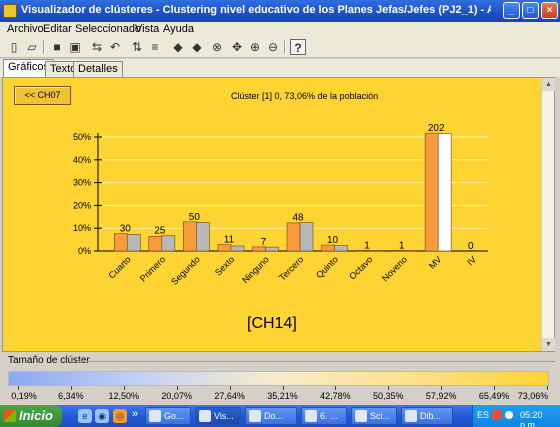 This screenshot has width=560, height=427. Describe the element at coordinates (108, 29) in the screenshot. I see `menu-seleccionado: Seleccionado` at that location.